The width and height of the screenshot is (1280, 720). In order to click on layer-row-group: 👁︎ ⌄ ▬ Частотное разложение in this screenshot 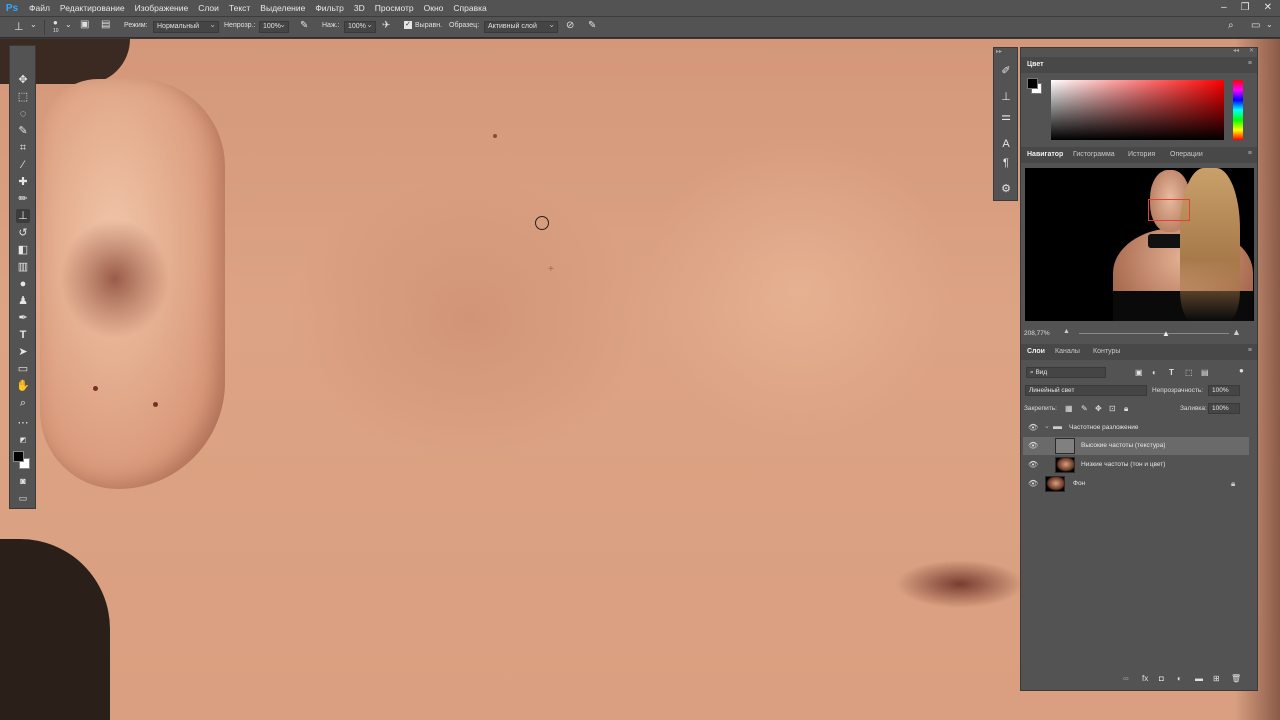, I will do `click(1136, 428)`.